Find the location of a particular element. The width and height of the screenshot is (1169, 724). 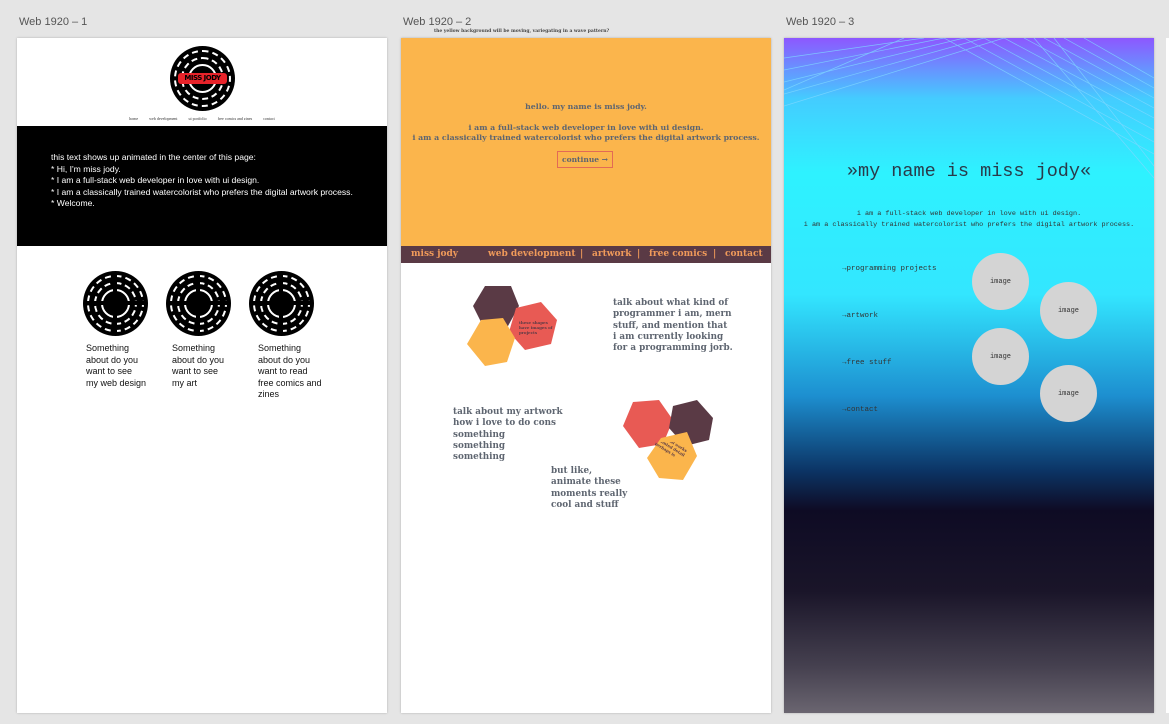

hero-hello: hello. my name is miss jody. is located at coordinates (586, 106).